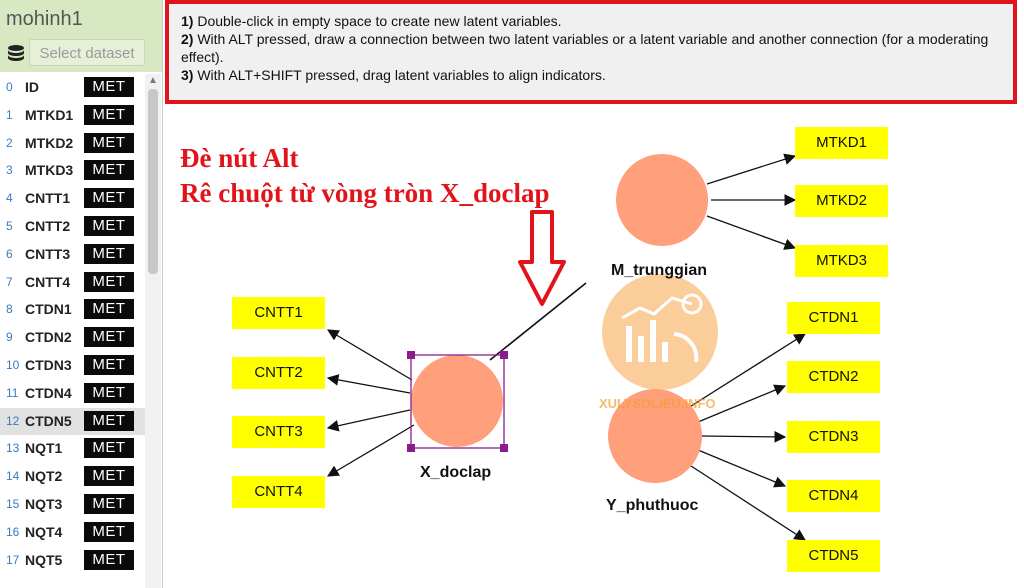 The height and width of the screenshot is (588, 1024). Describe the element at coordinates (456, 472) in the screenshot. I see `latent-label-x: X_doclap` at that location.